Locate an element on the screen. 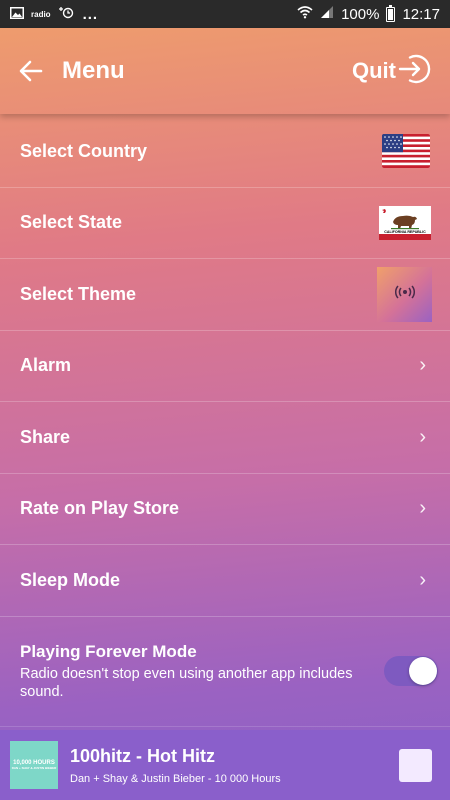  album-art-subtitle: DAN + SHAY & JUSTIN BIEBER is located at coordinates (34, 768).